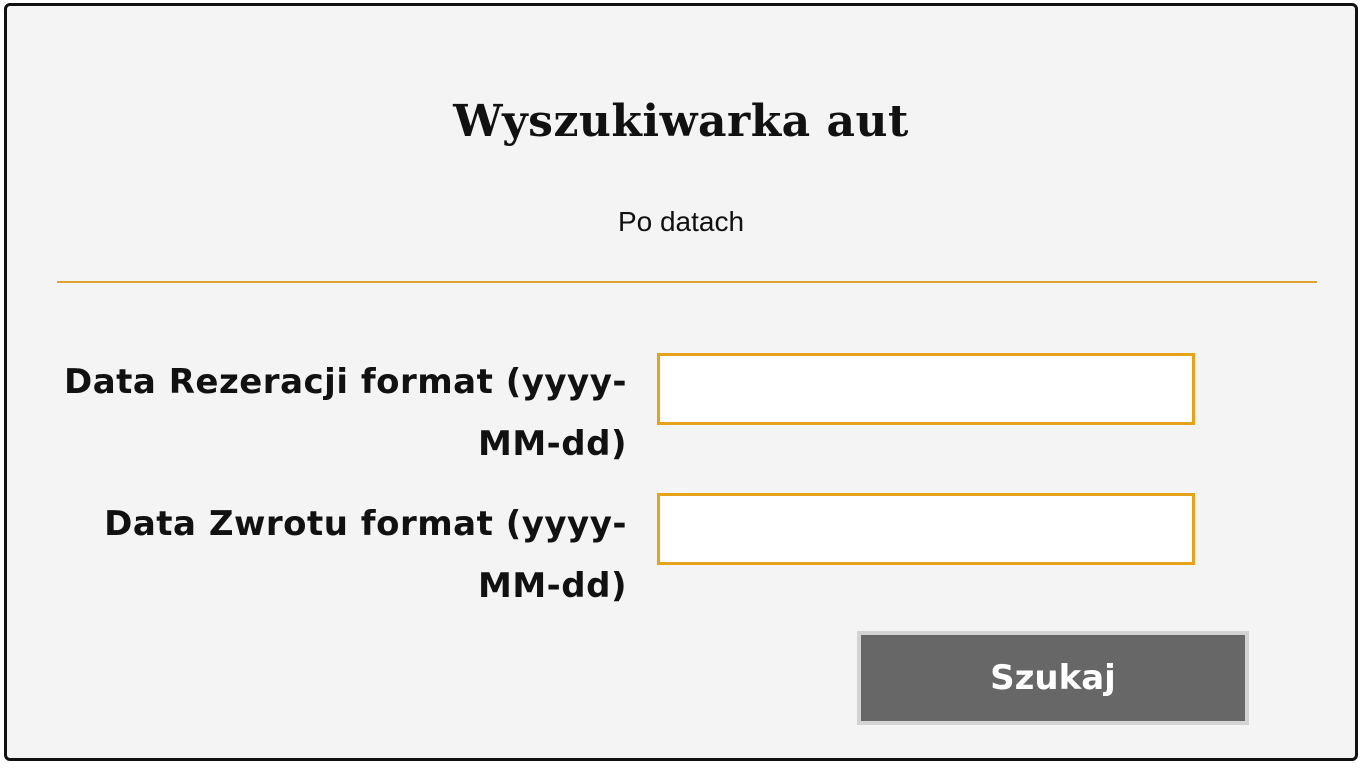  What do you see at coordinates (926, 389) in the screenshot?
I see `reservation-date-input` at bounding box center [926, 389].